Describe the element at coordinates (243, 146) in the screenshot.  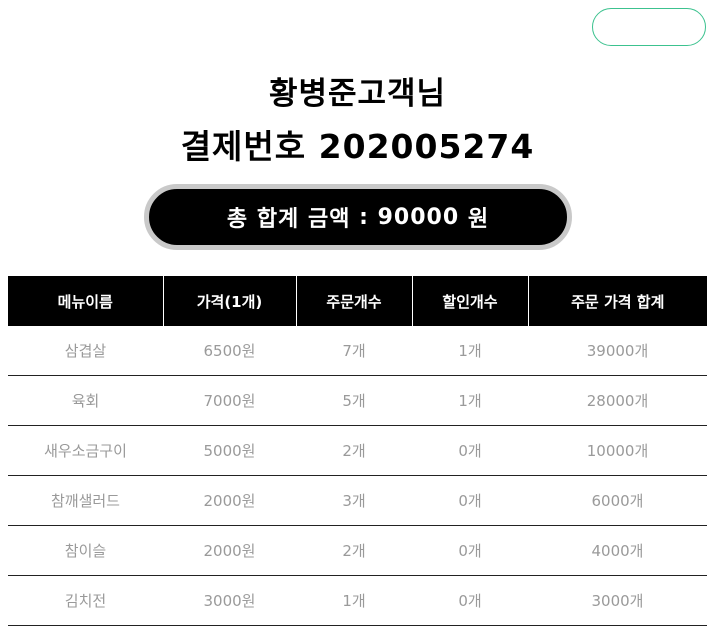
I see `payment-label: 결제번호` at that location.